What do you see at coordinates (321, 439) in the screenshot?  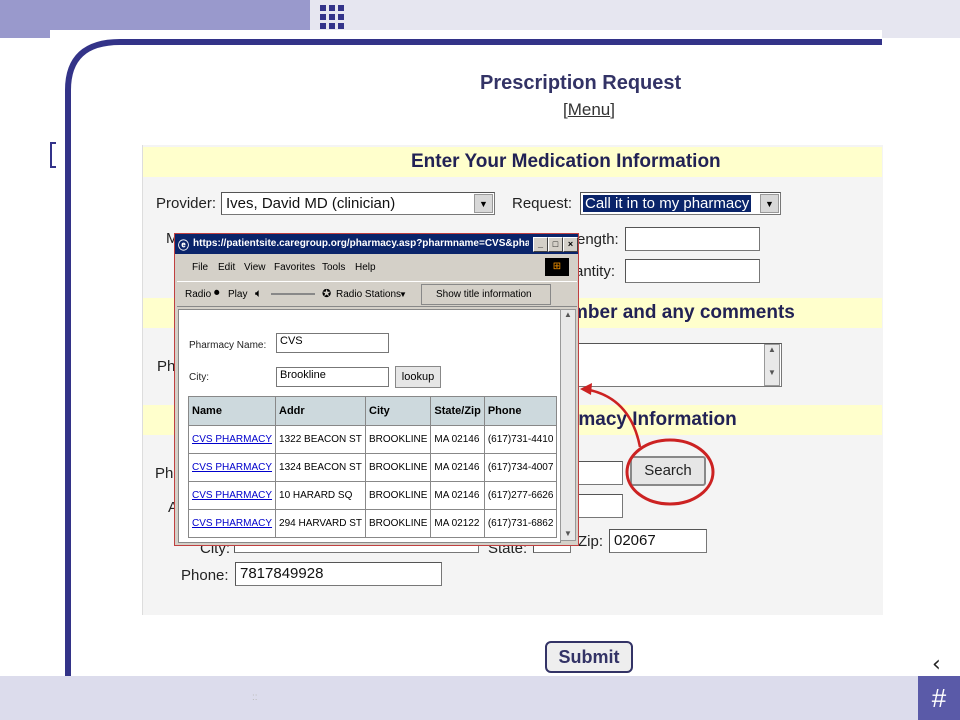 I see `table-cell: 1322 BEACON ST` at bounding box center [321, 439].